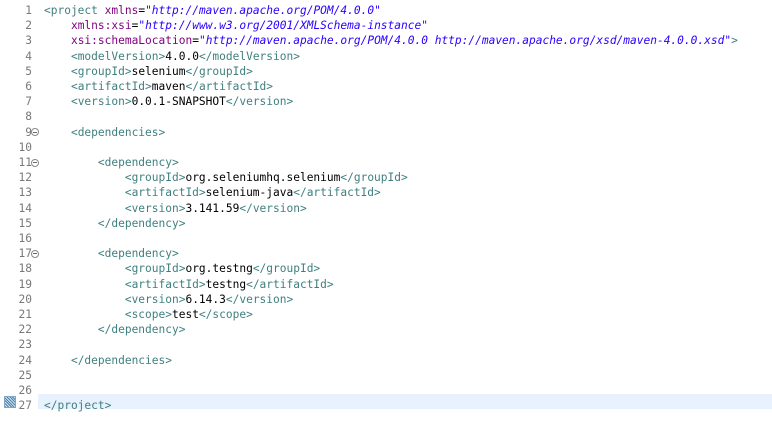 This screenshot has height=425, width=772. Describe the element at coordinates (25, 314) in the screenshot. I see `line-number: 21` at that location.